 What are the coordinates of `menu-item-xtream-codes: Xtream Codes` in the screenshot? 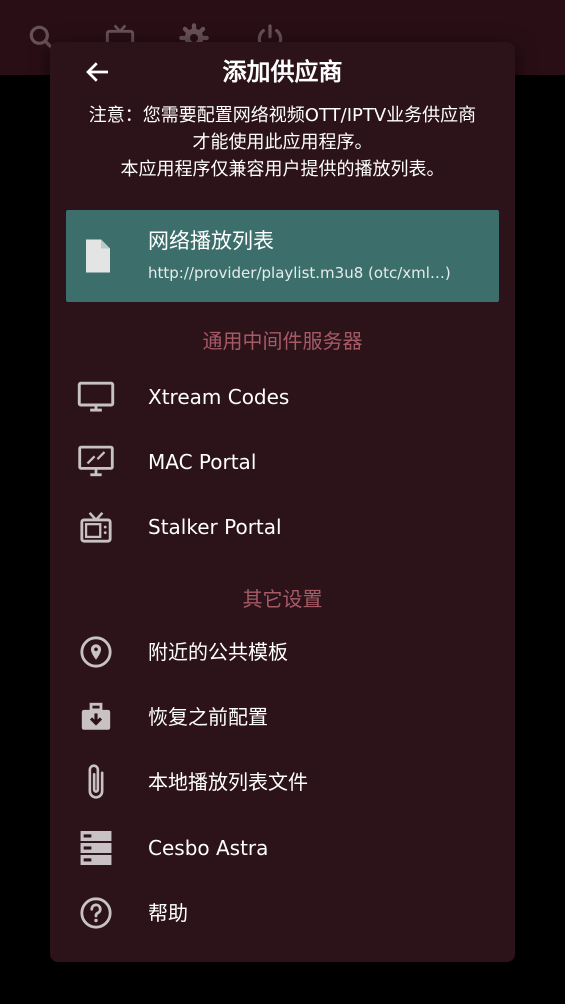 It's located at (282, 397).